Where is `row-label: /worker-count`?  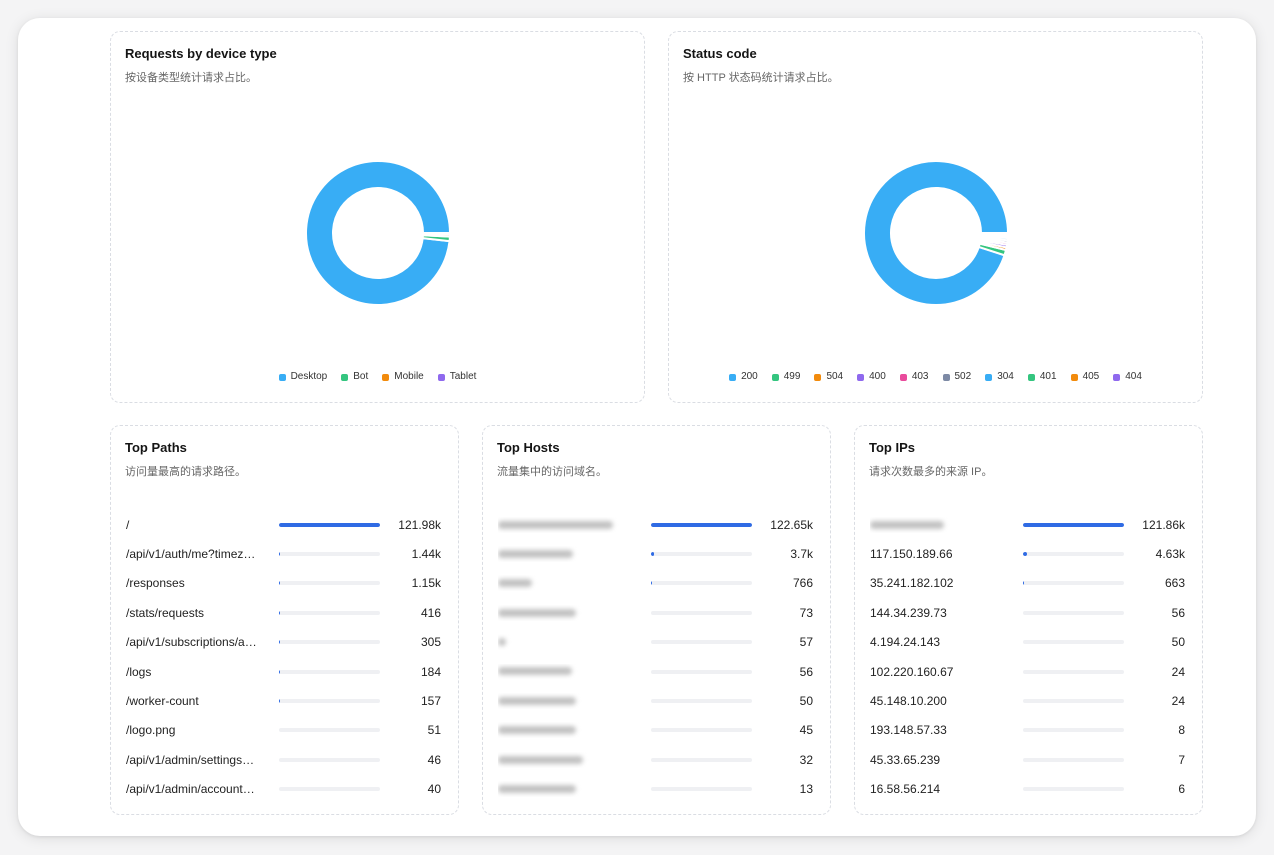
row-label: /worker-count is located at coordinates (162, 701).